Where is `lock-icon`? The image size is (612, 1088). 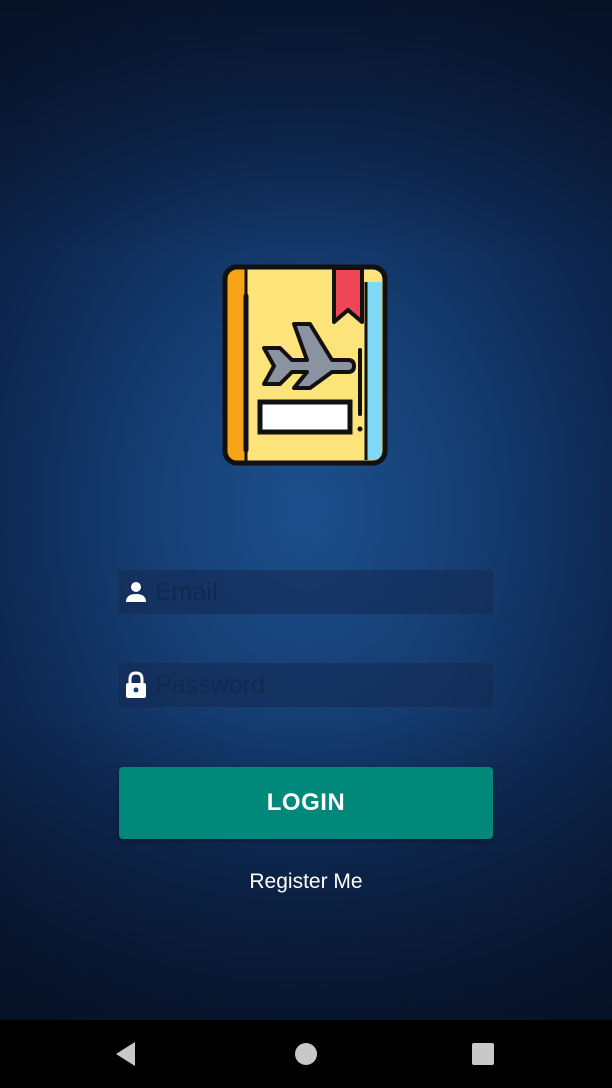 lock-icon is located at coordinates (136, 685).